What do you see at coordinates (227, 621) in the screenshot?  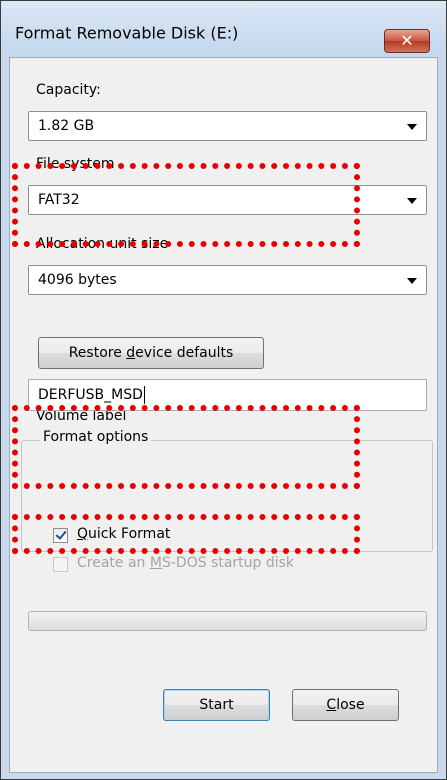 I see `format-progress-bar` at bounding box center [227, 621].